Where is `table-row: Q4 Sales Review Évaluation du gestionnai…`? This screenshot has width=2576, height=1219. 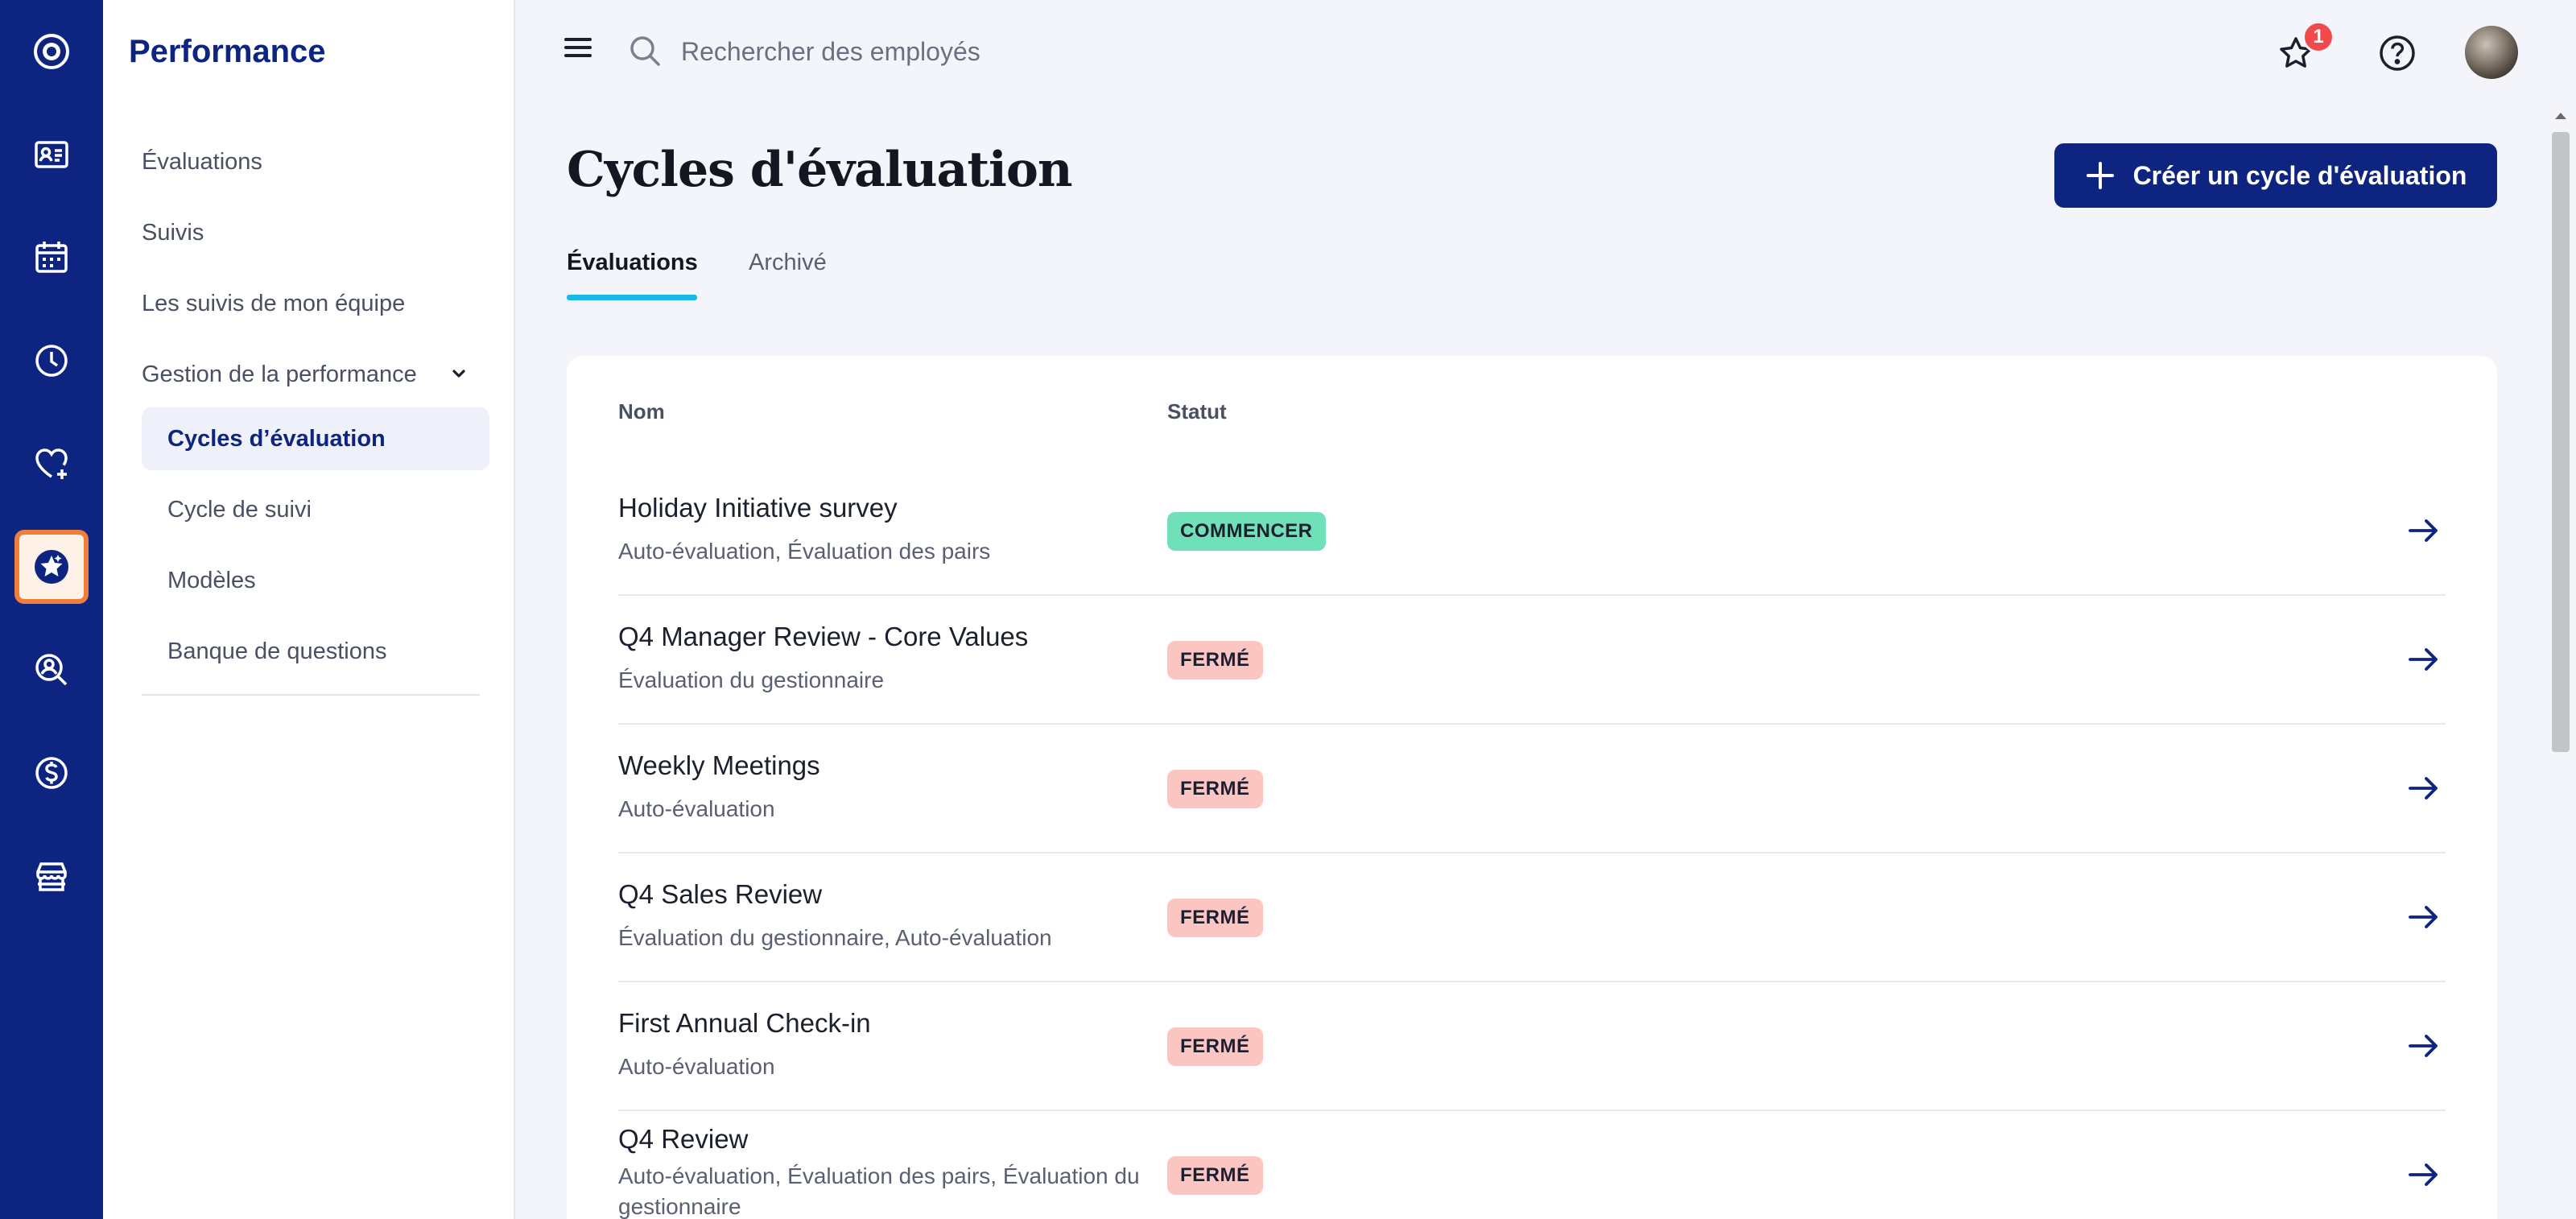 table-row: Q4 Sales Review Évaluation du gestionnai… is located at coordinates (1532, 917).